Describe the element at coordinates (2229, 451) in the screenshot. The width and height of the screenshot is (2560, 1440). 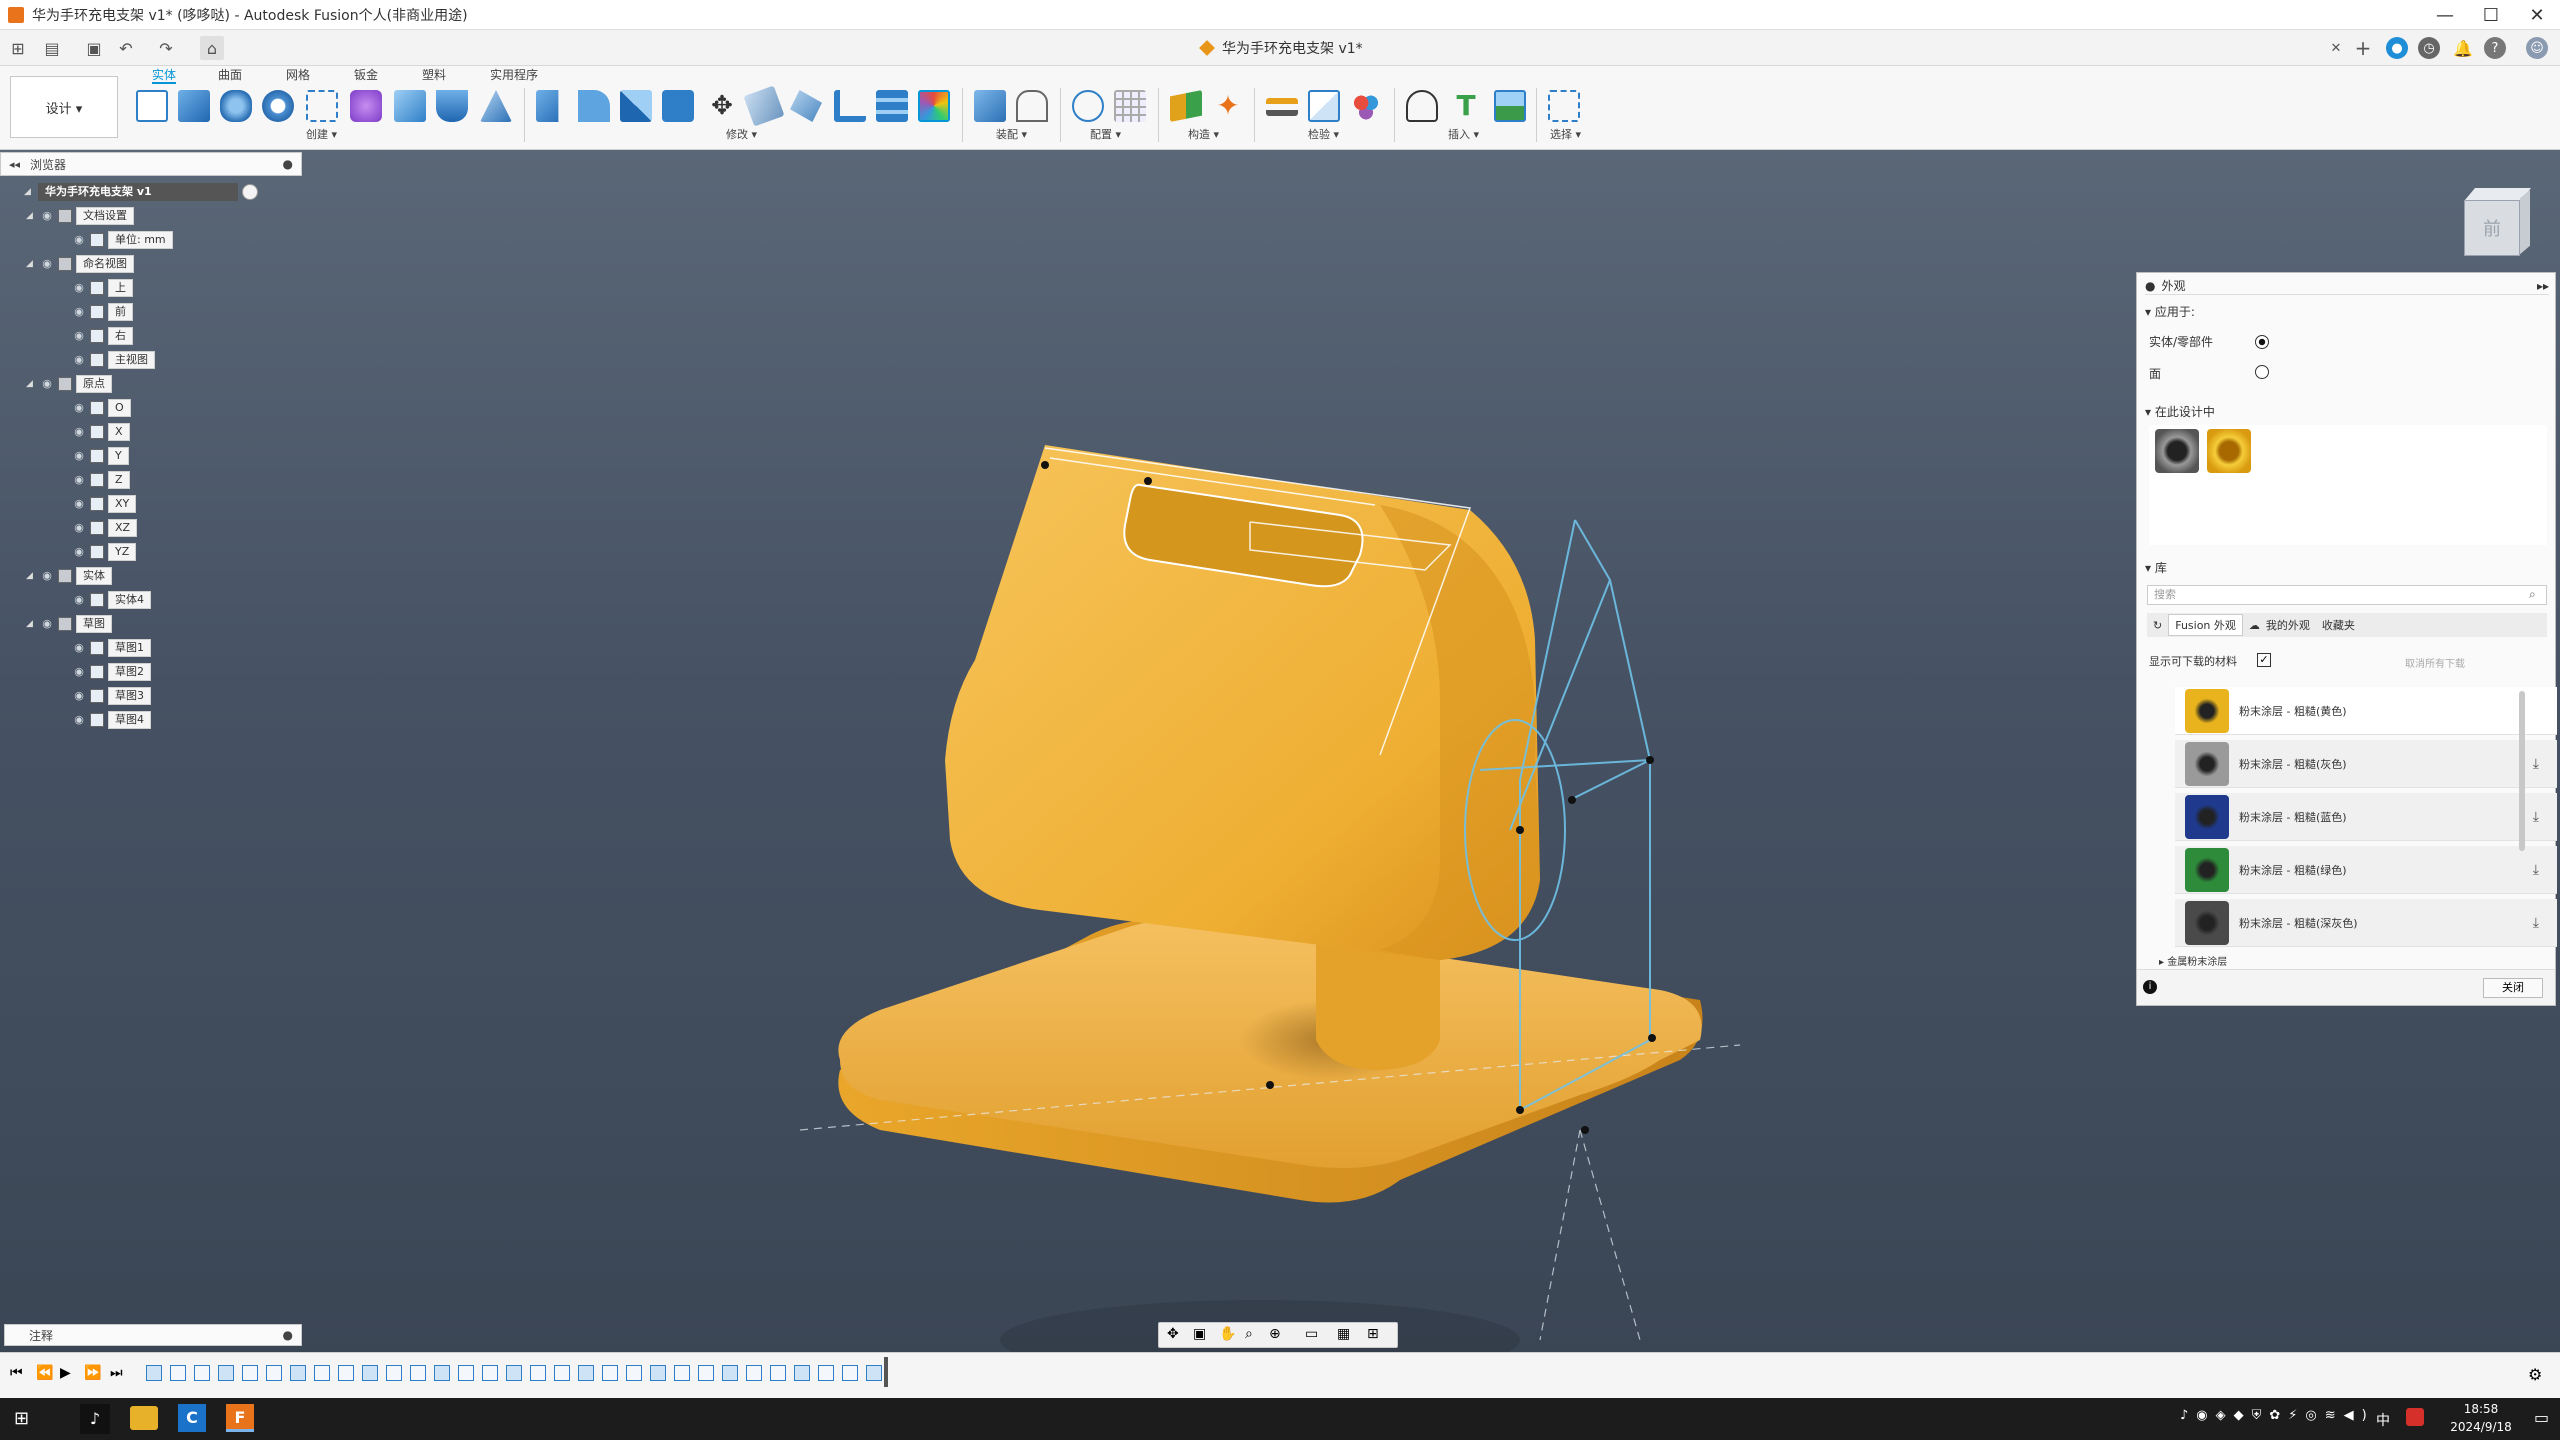
I see `in-design-swatch-yellow` at that location.